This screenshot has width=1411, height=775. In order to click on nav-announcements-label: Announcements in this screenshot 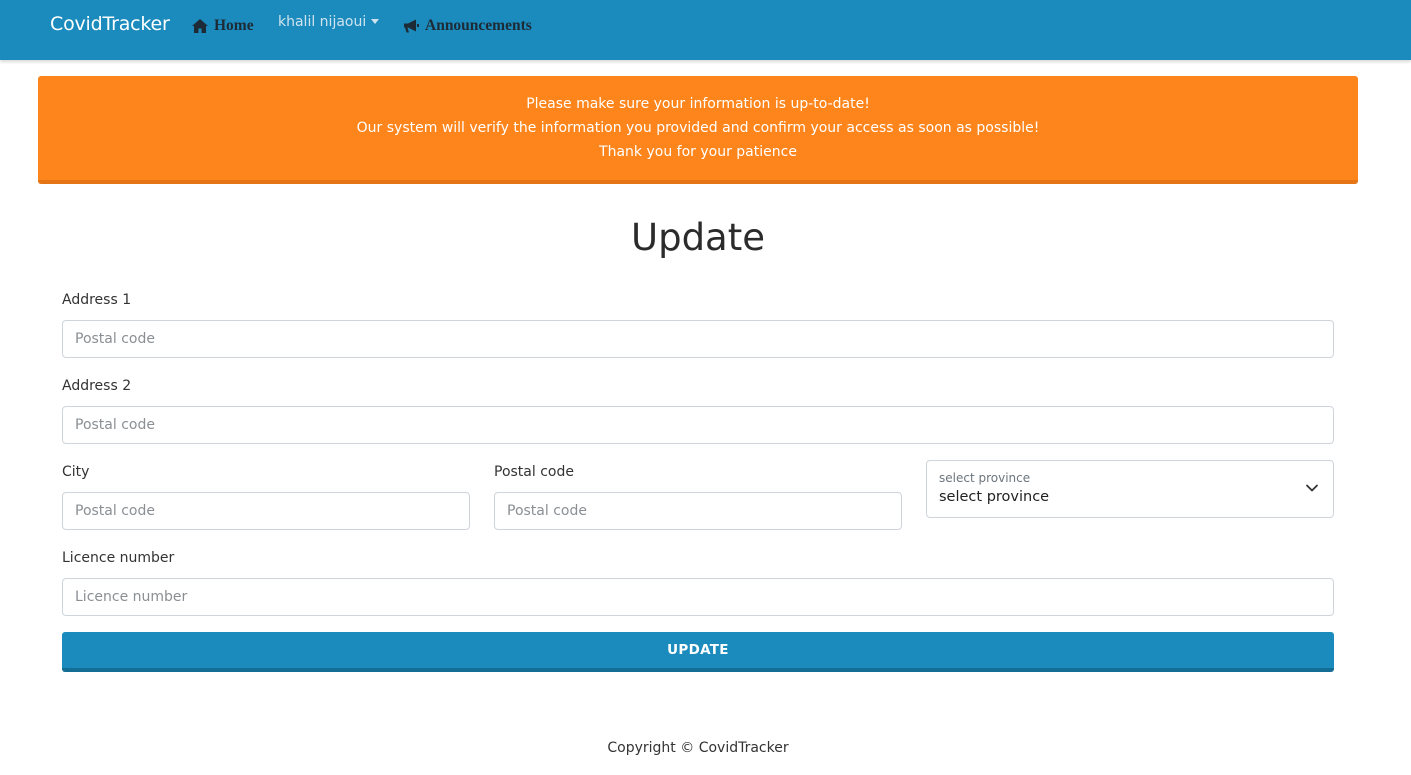, I will do `click(478, 25)`.